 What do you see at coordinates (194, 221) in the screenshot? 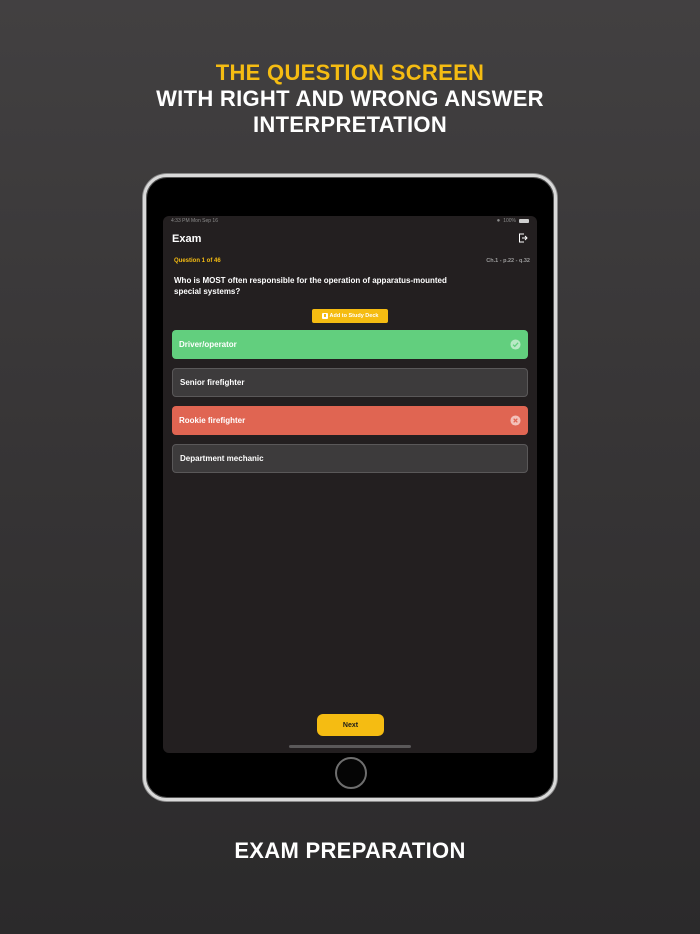
I see `status-time: 4:33 PM Mon Sep 16` at bounding box center [194, 221].